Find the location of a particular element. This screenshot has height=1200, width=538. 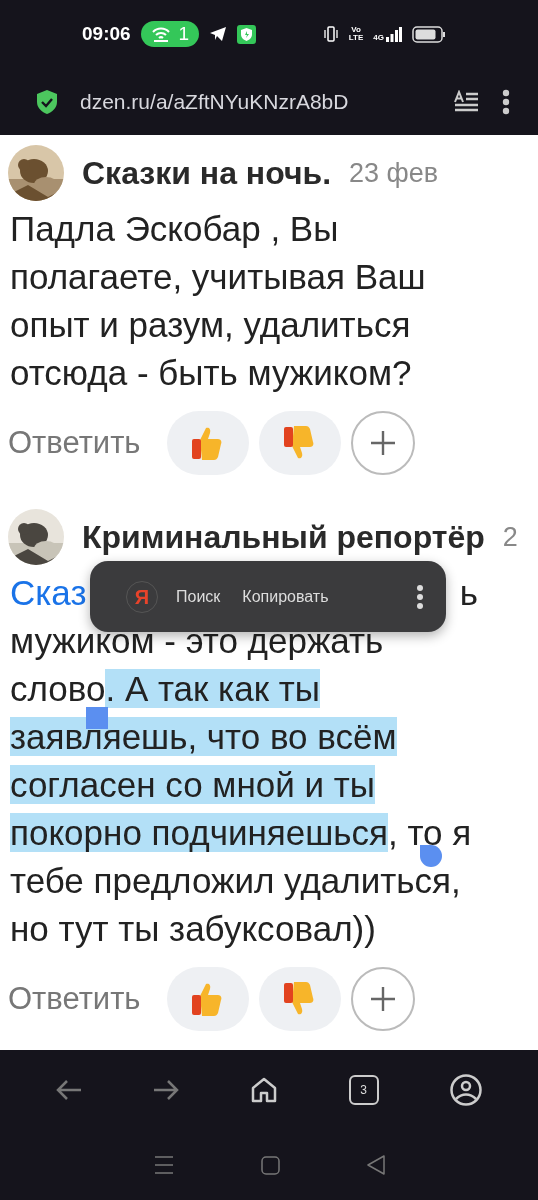

menu-item: Копировать is located at coordinates (285, 596).